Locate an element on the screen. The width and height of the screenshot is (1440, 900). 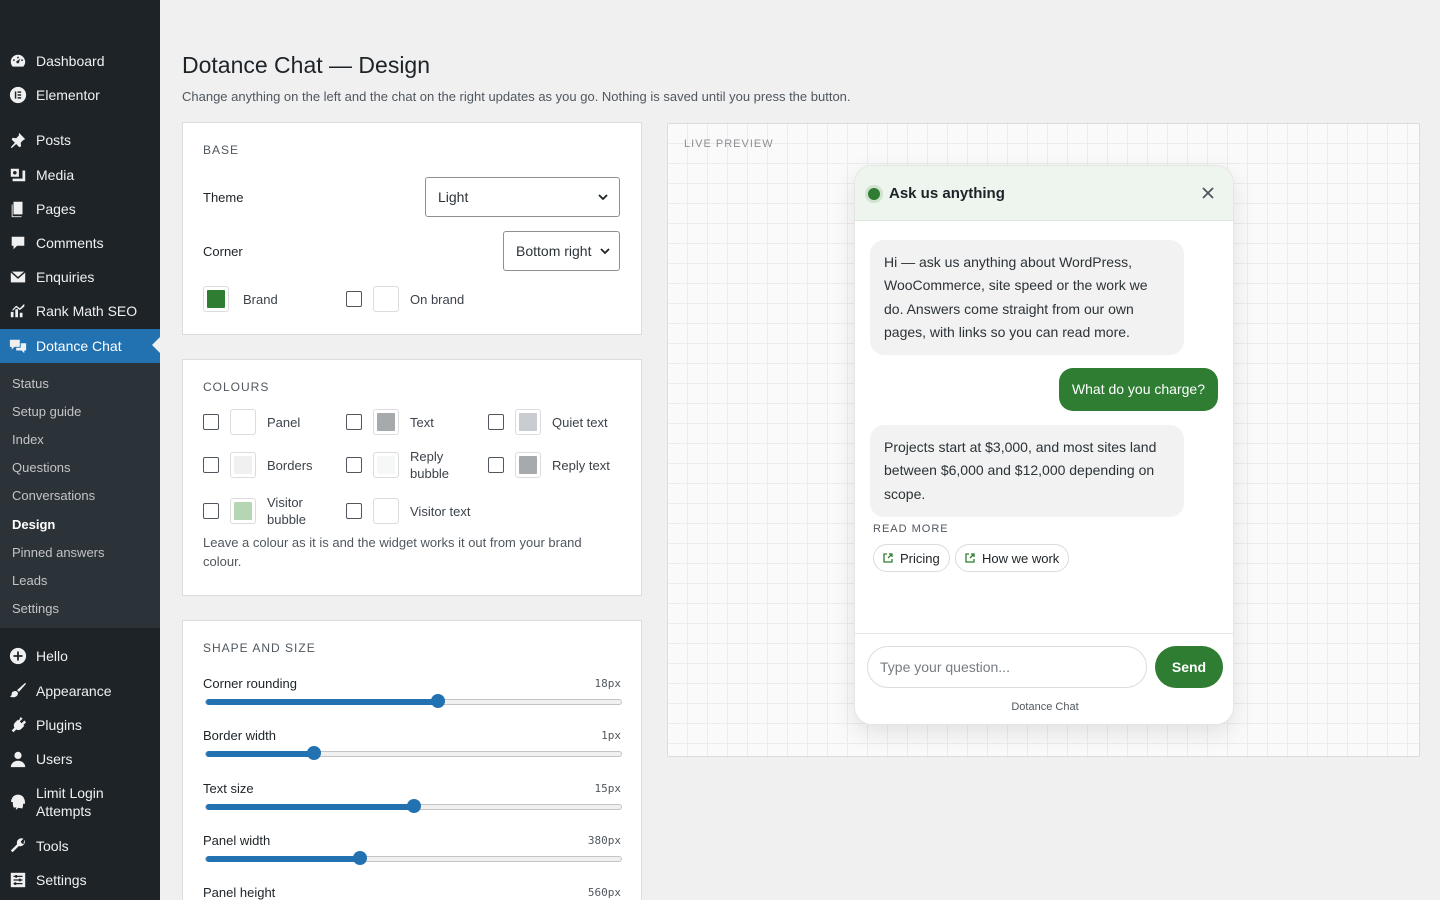
external-link-icon is located at coordinates (888, 558).